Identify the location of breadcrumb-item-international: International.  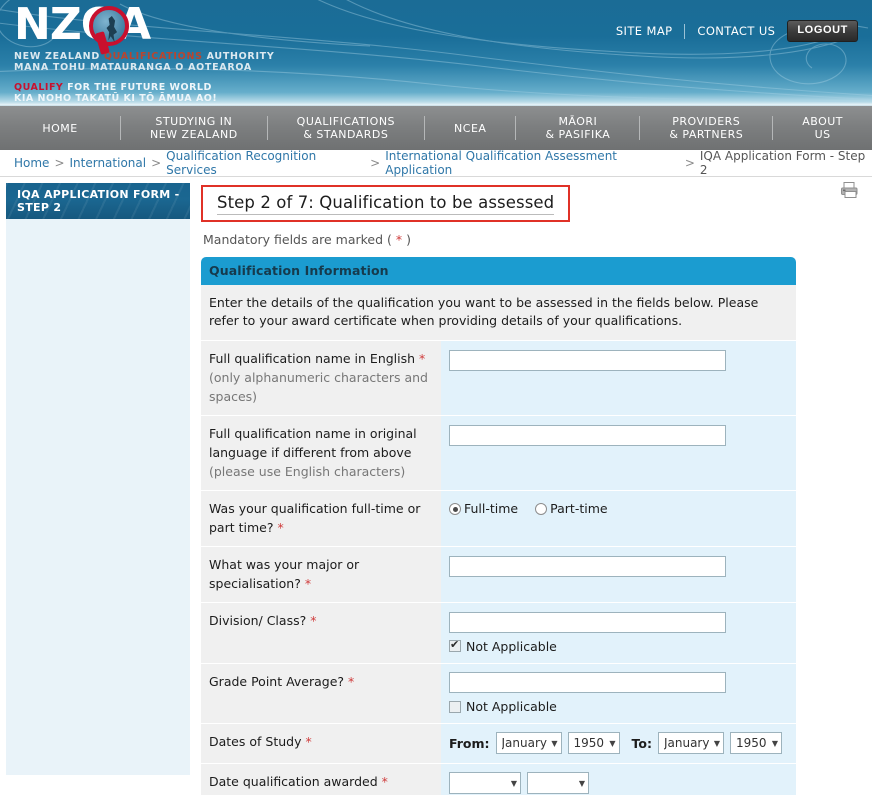
(108, 163).